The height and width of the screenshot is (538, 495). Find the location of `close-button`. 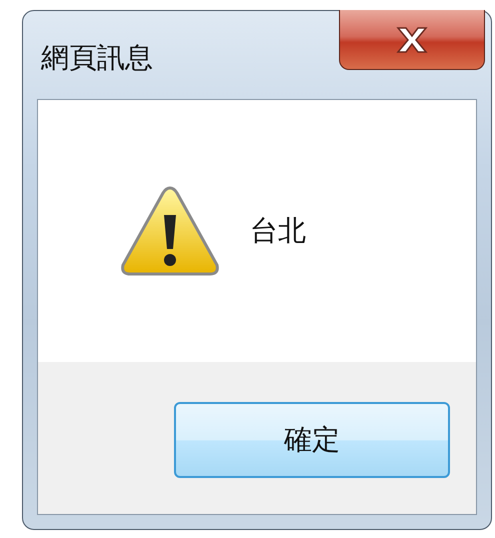

close-button is located at coordinates (412, 40).